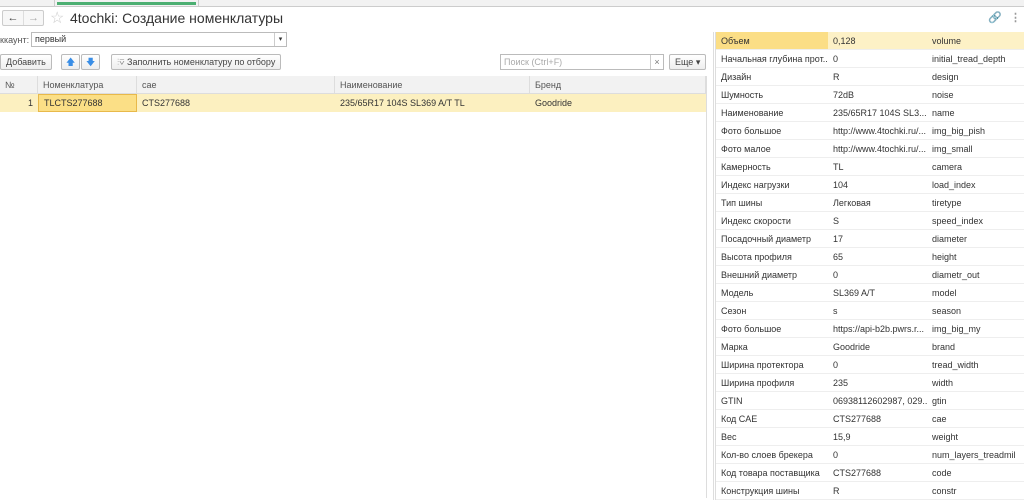 The height and width of the screenshot is (500, 1024). What do you see at coordinates (751, 131) in the screenshot?
I see `property-label: Фото большое` at bounding box center [751, 131].